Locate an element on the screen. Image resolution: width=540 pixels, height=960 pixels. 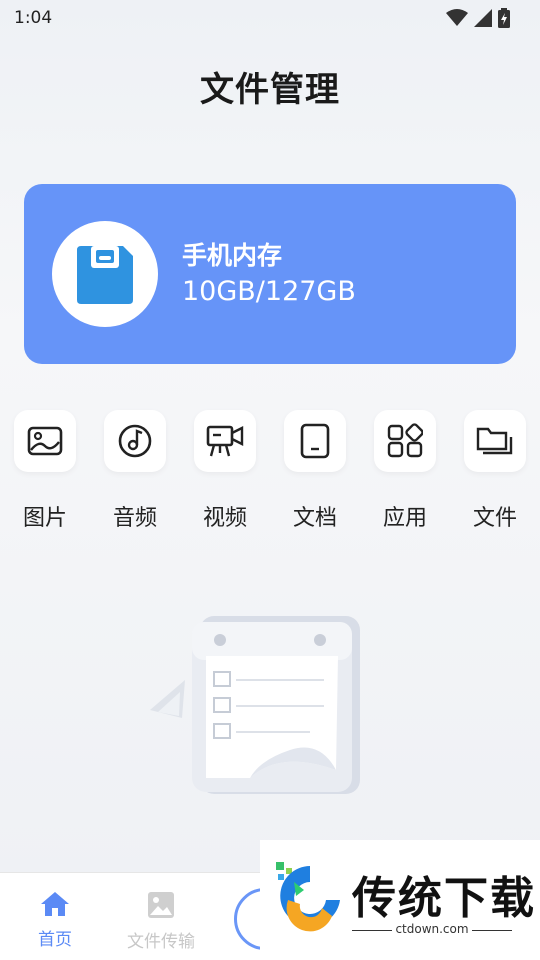
folders-icon is located at coordinates (494, 441).